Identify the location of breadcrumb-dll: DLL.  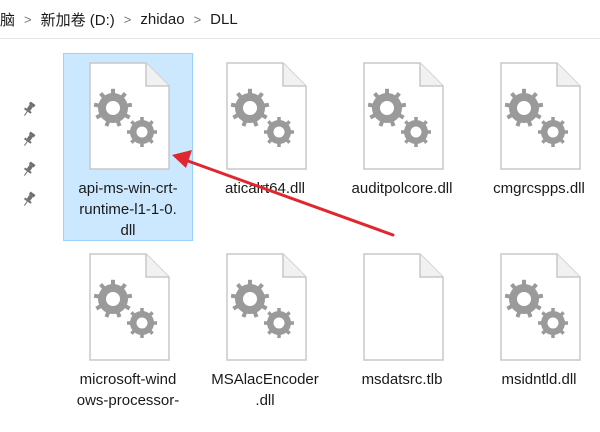
(224, 19).